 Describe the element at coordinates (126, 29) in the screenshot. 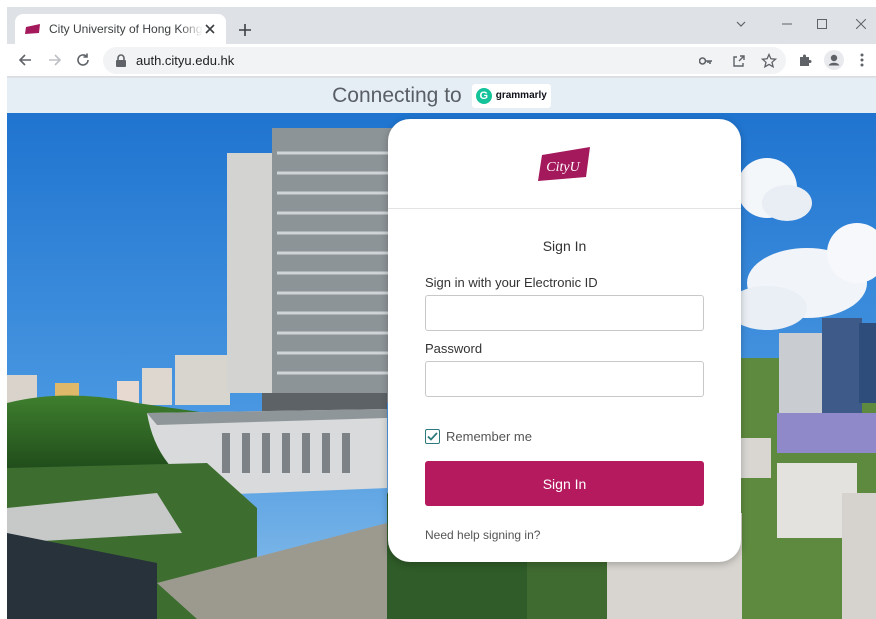

I see `tab-title: City University of Hong Kong - Sign In` at that location.